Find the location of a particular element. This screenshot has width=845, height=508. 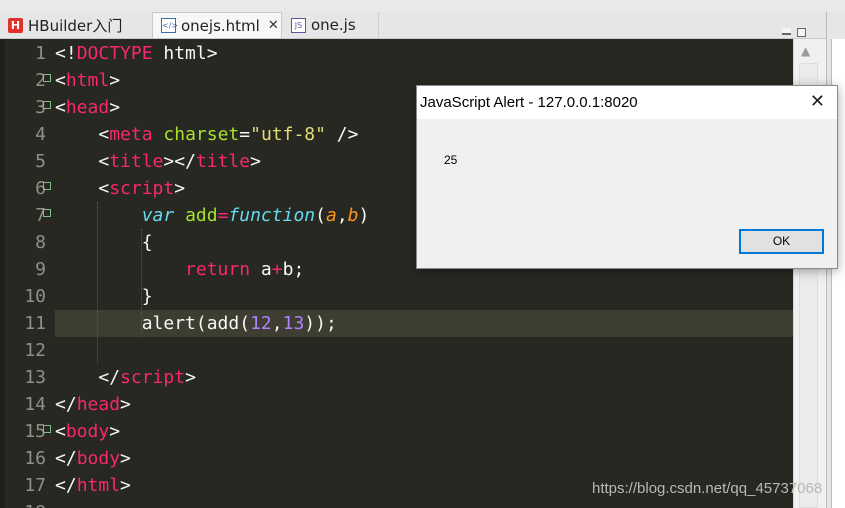

maximize-icon is located at coordinates (801, 32).